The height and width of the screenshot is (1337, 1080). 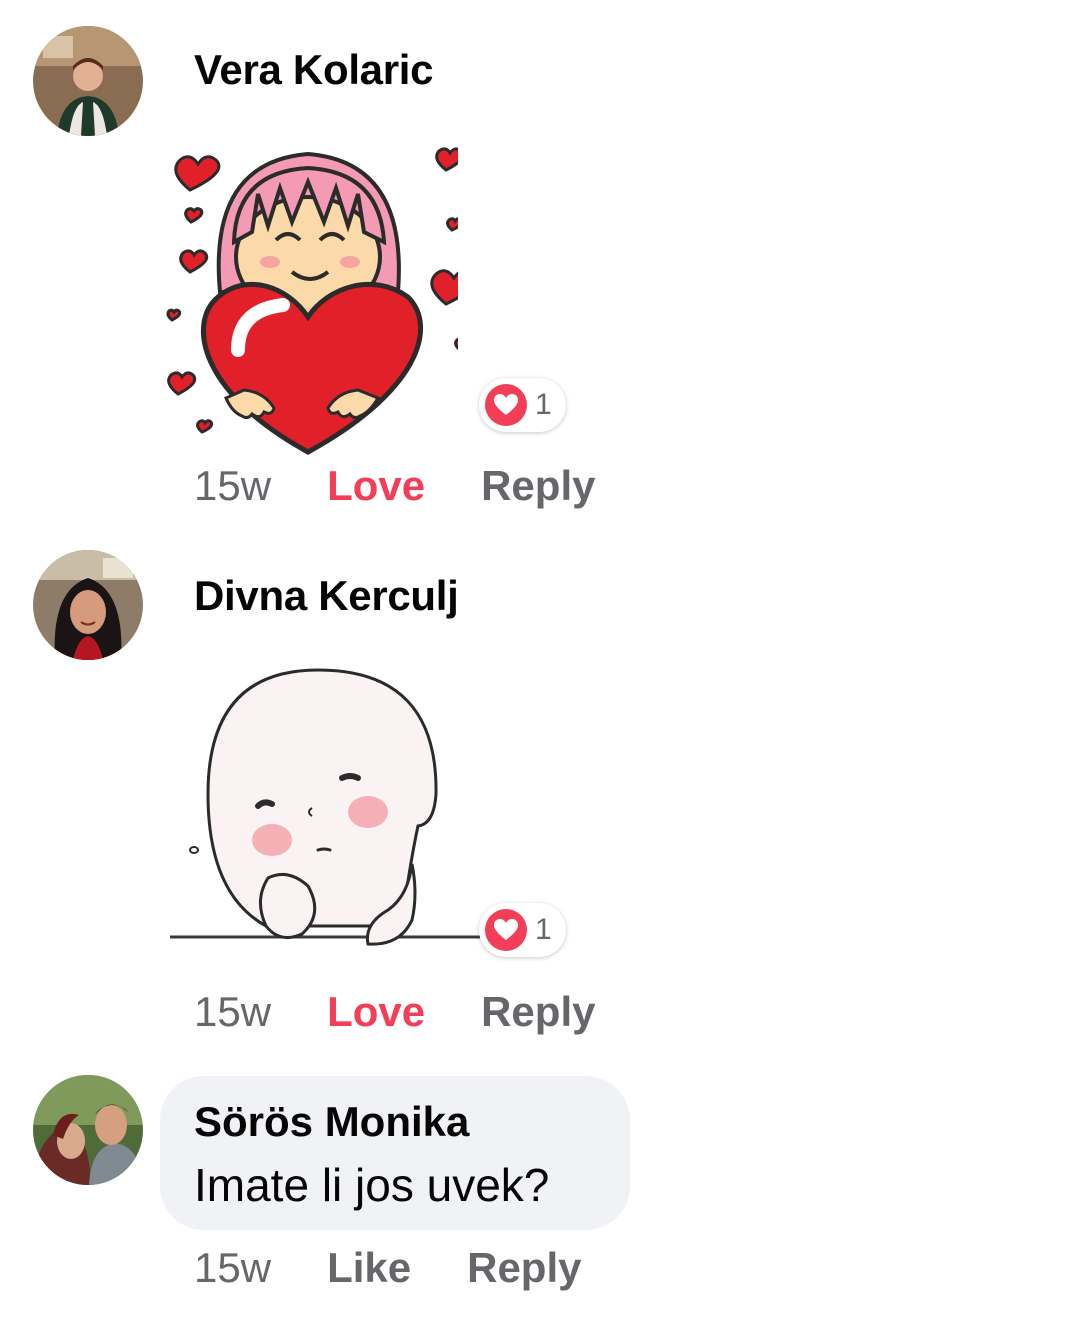 What do you see at coordinates (314, 70) in the screenshot?
I see `comment-author: Vera Kolaric` at bounding box center [314, 70].